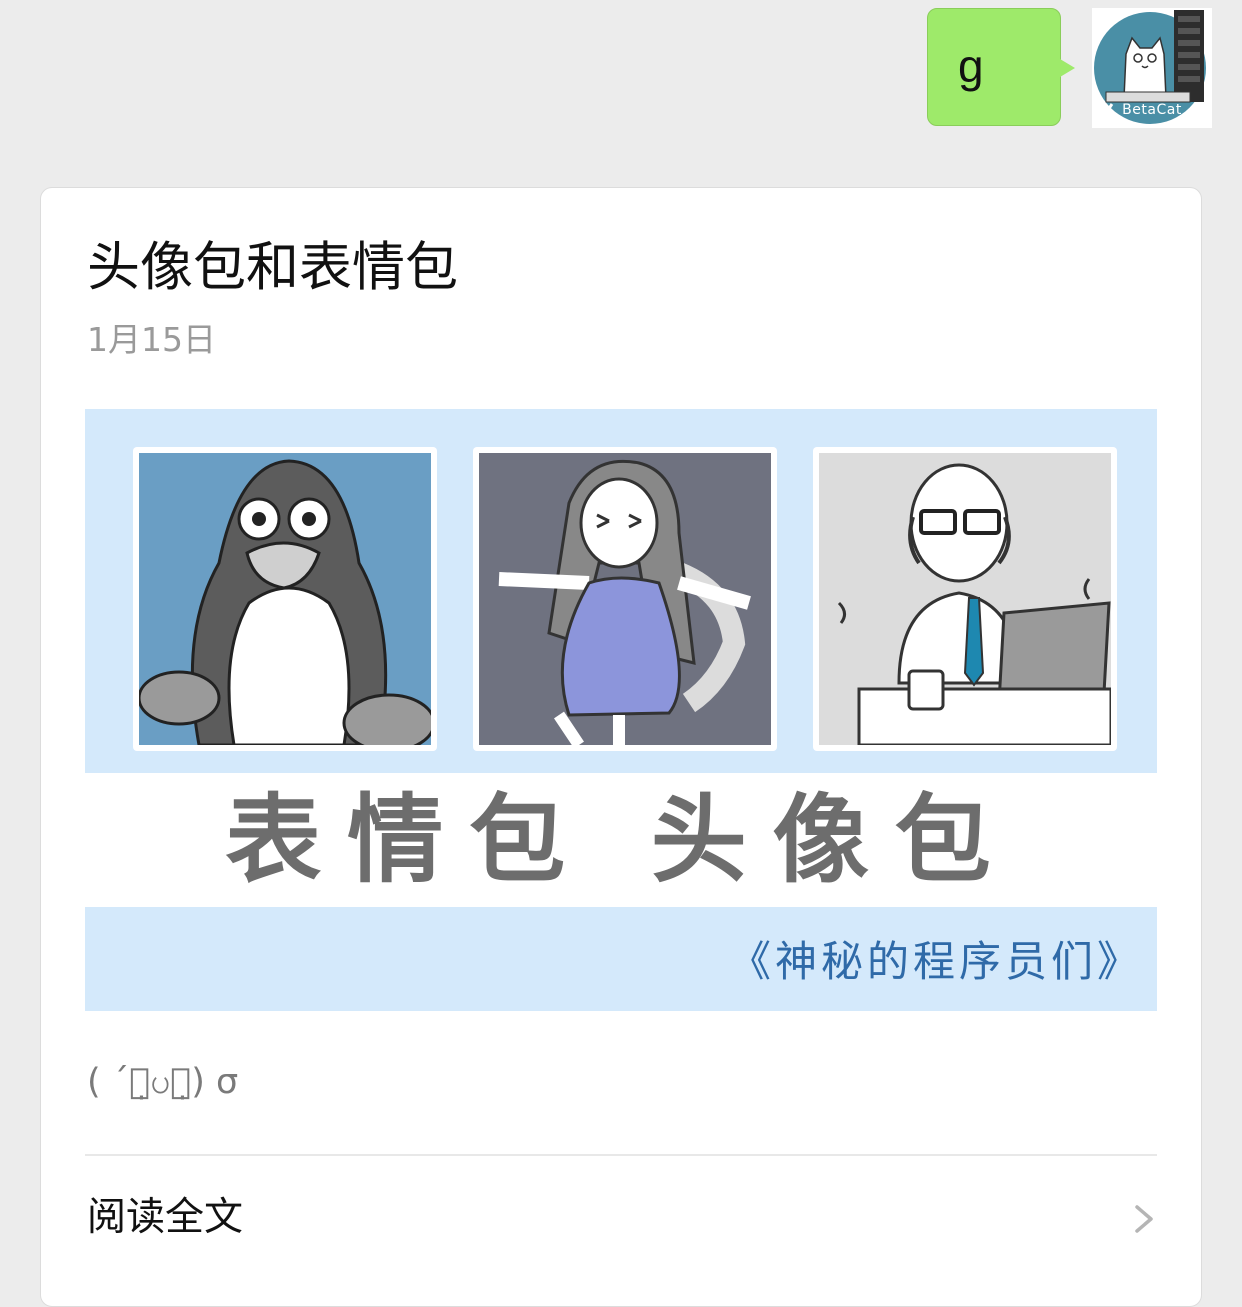 The width and height of the screenshot is (1242, 1307). What do you see at coordinates (165, 1217) in the screenshot?
I see `read-more-label: 阅读全文` at bounding box center [165, 1217].